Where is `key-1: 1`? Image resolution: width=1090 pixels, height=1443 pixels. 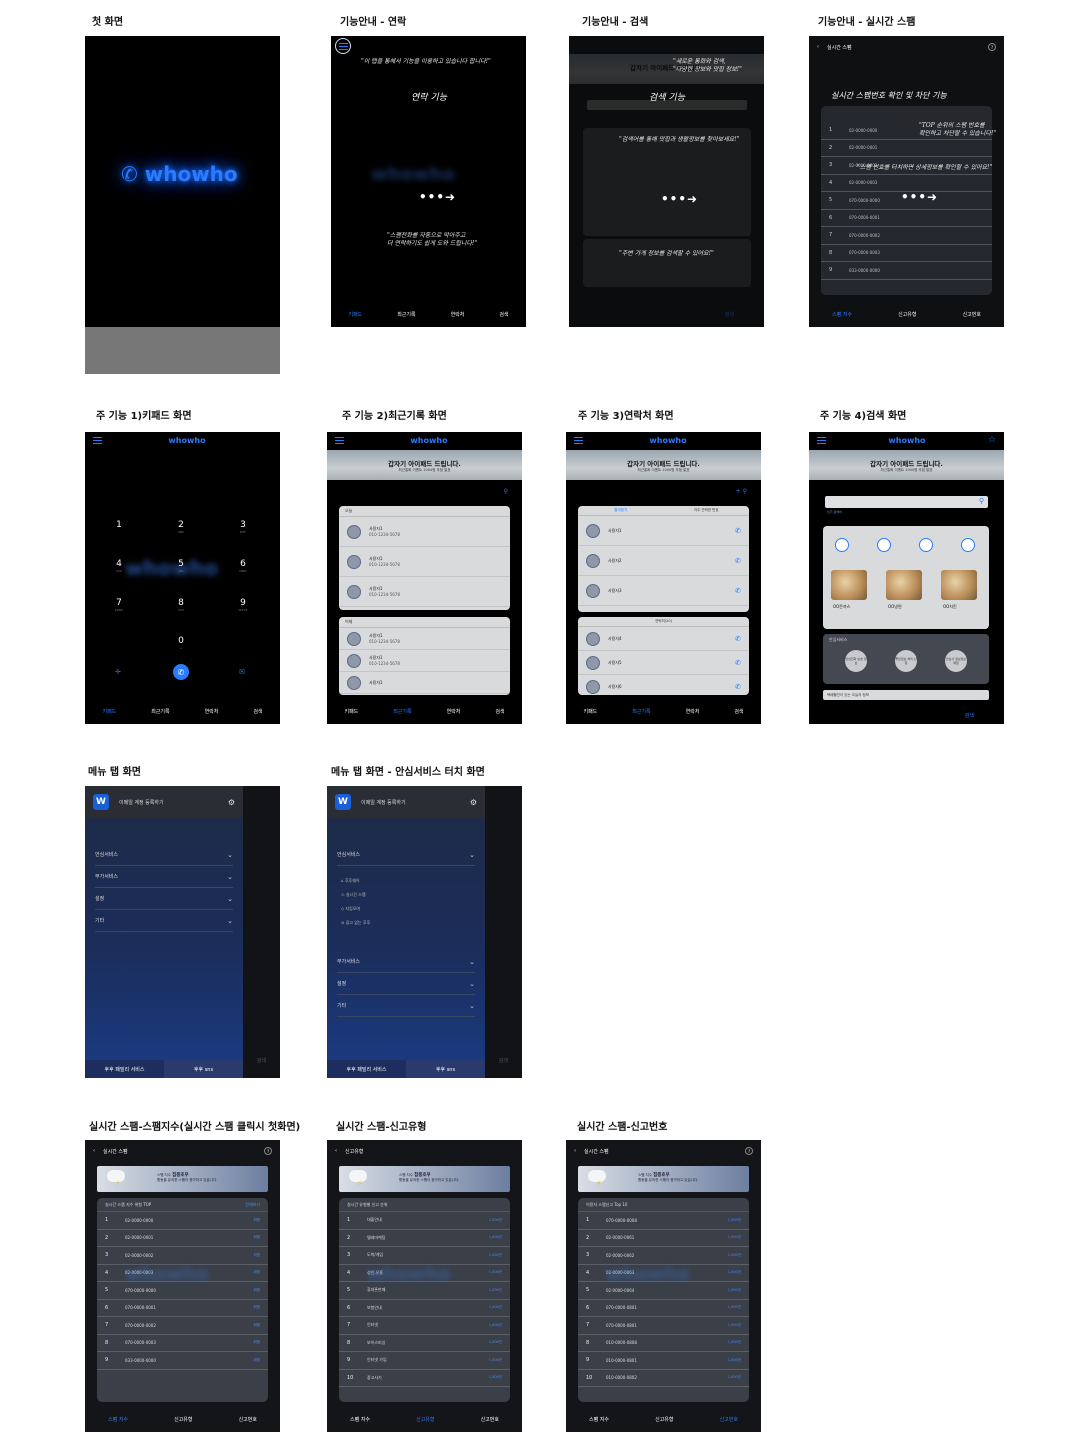
key-1: 1 is located at coordinates (119, 525).